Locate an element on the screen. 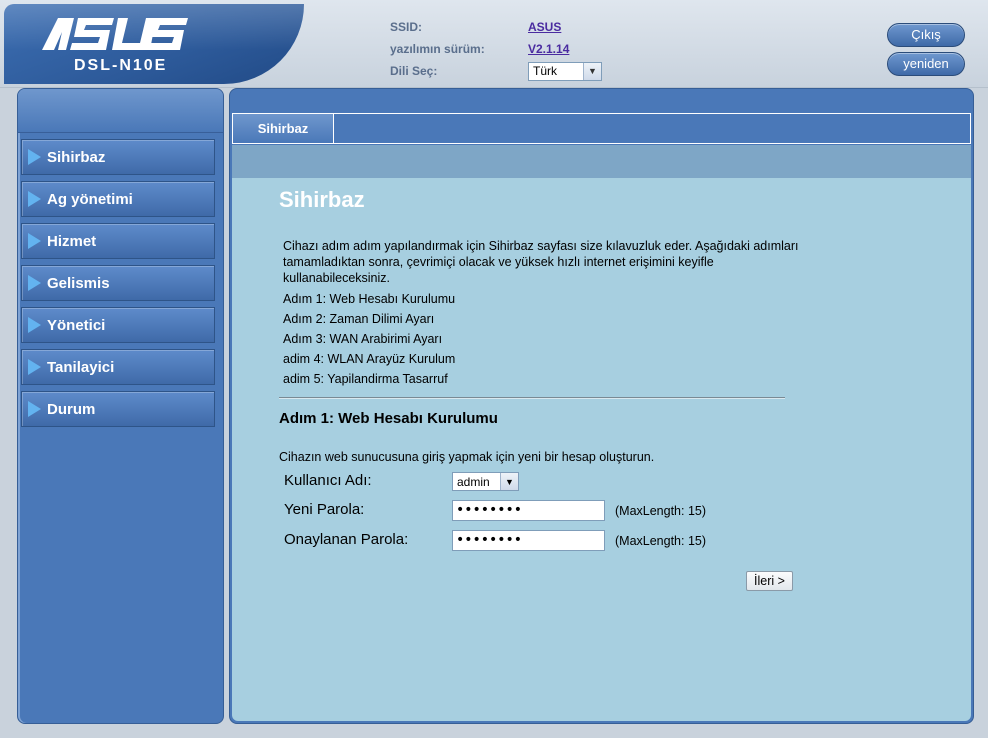  sidebar-item-yonetici: Yönetici is located at coordinates (118, 325).